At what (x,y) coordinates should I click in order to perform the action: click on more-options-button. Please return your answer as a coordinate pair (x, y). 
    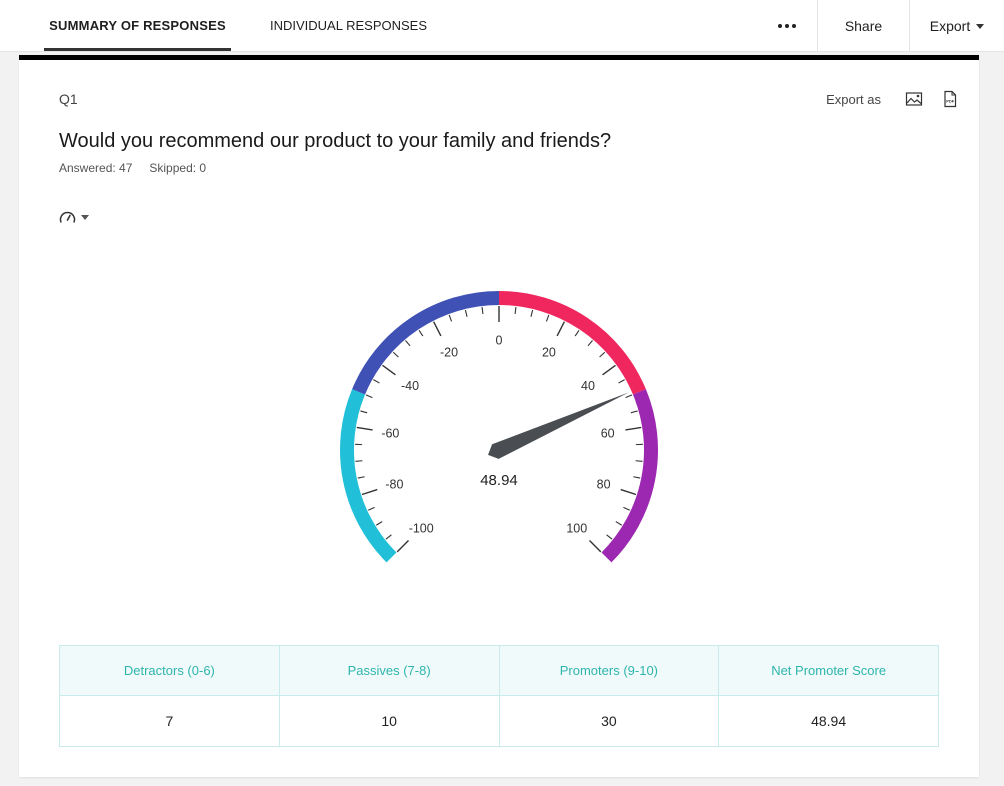
    Looking at the image, I should click on (787, 26).